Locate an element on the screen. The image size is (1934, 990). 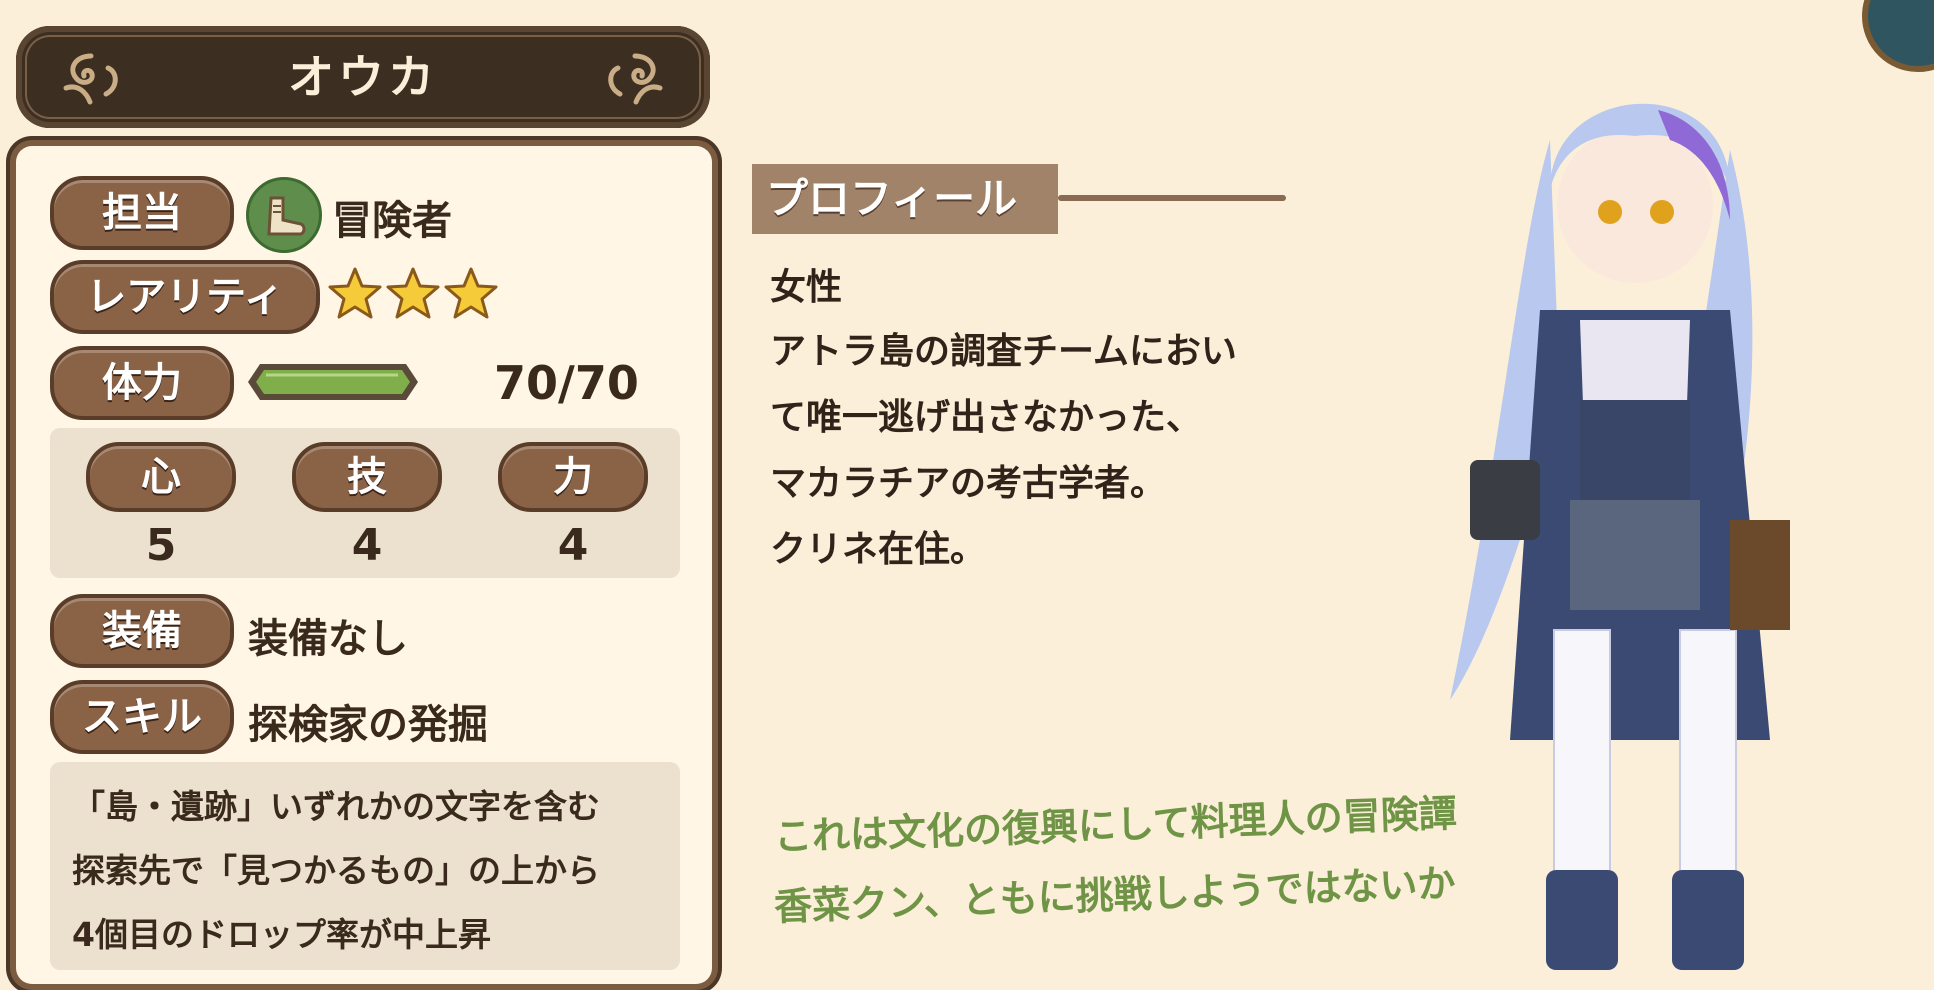
catchphrase-line: これは文化の復興にして料理人の冒険譚 is located at coordinates (1115, 825).